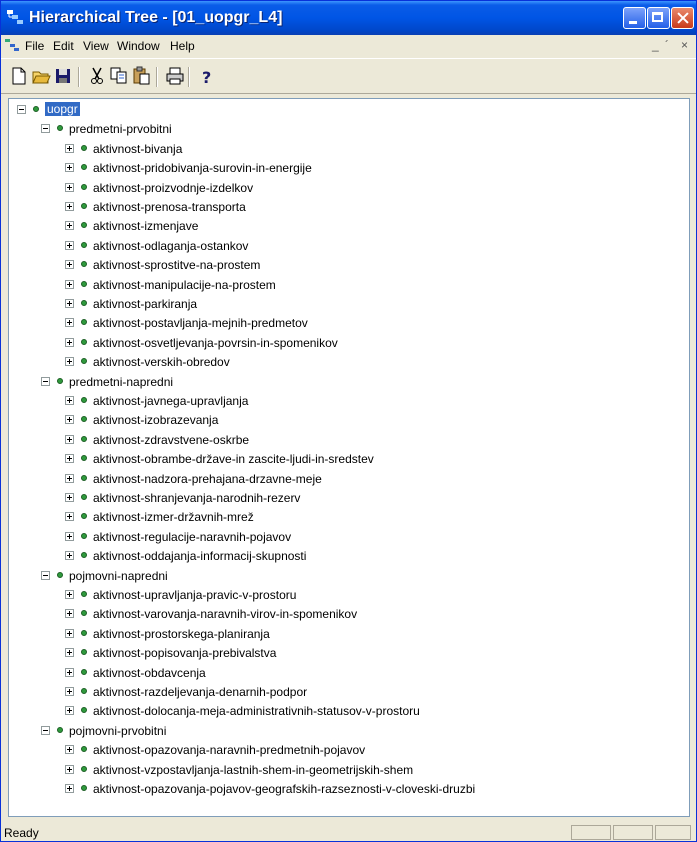 This screenshot has height=842, width=697. I want to click on menu-help: Help, so click(182, 46).